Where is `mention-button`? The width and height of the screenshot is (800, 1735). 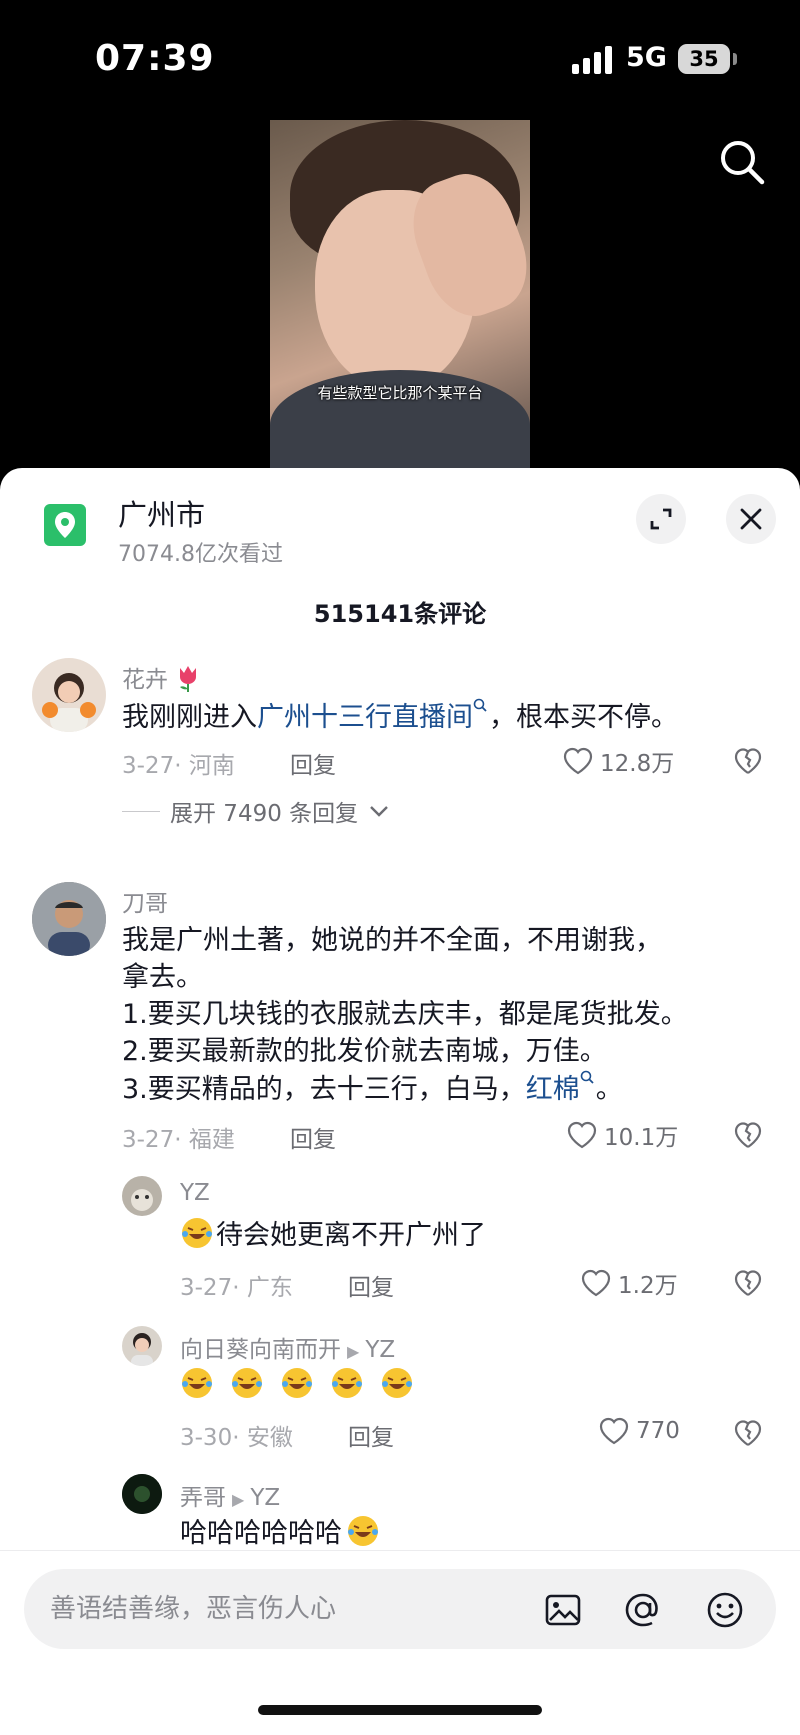
mention-button is located at coordinates (643, 1610).